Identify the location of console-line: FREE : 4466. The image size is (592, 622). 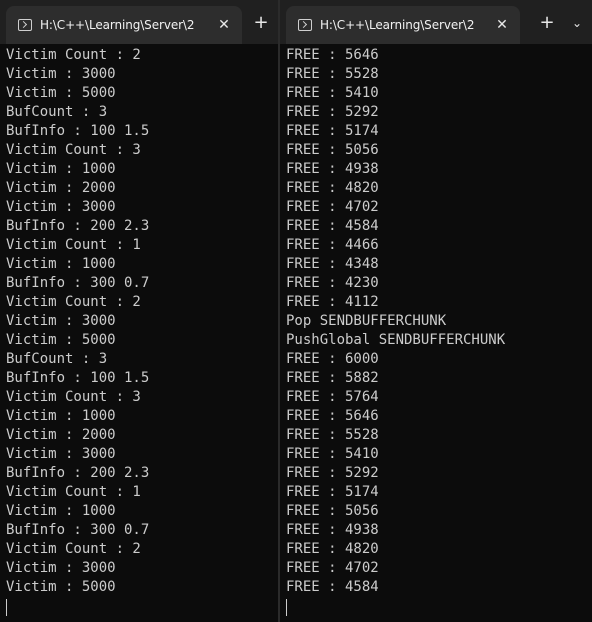
(332, 245).